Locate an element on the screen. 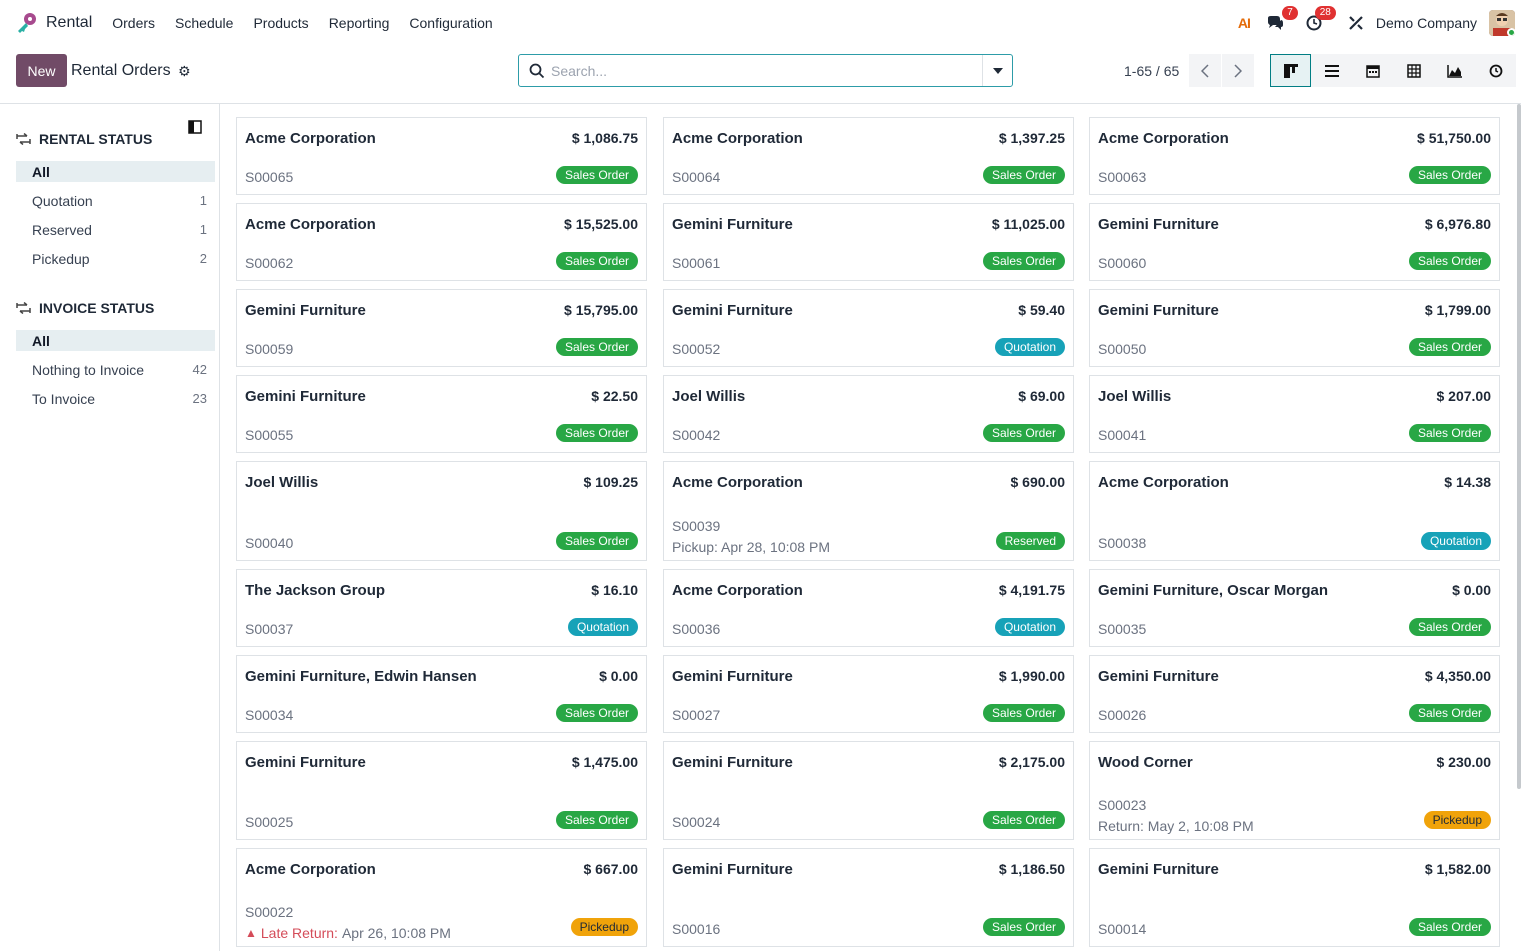 The image size is (1521, 951). user-avatar is located at coordinates (1502, 23).